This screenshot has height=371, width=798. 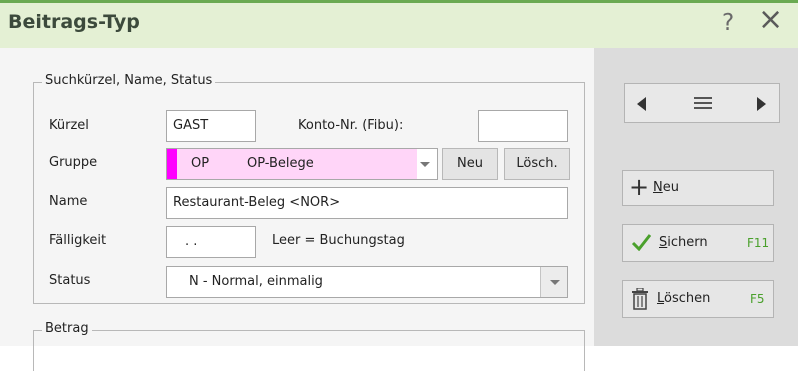 What do you see at coordinates (639, 187) in the screenshot?
I see `plus-icon: +` at bounding box center [639, 187].